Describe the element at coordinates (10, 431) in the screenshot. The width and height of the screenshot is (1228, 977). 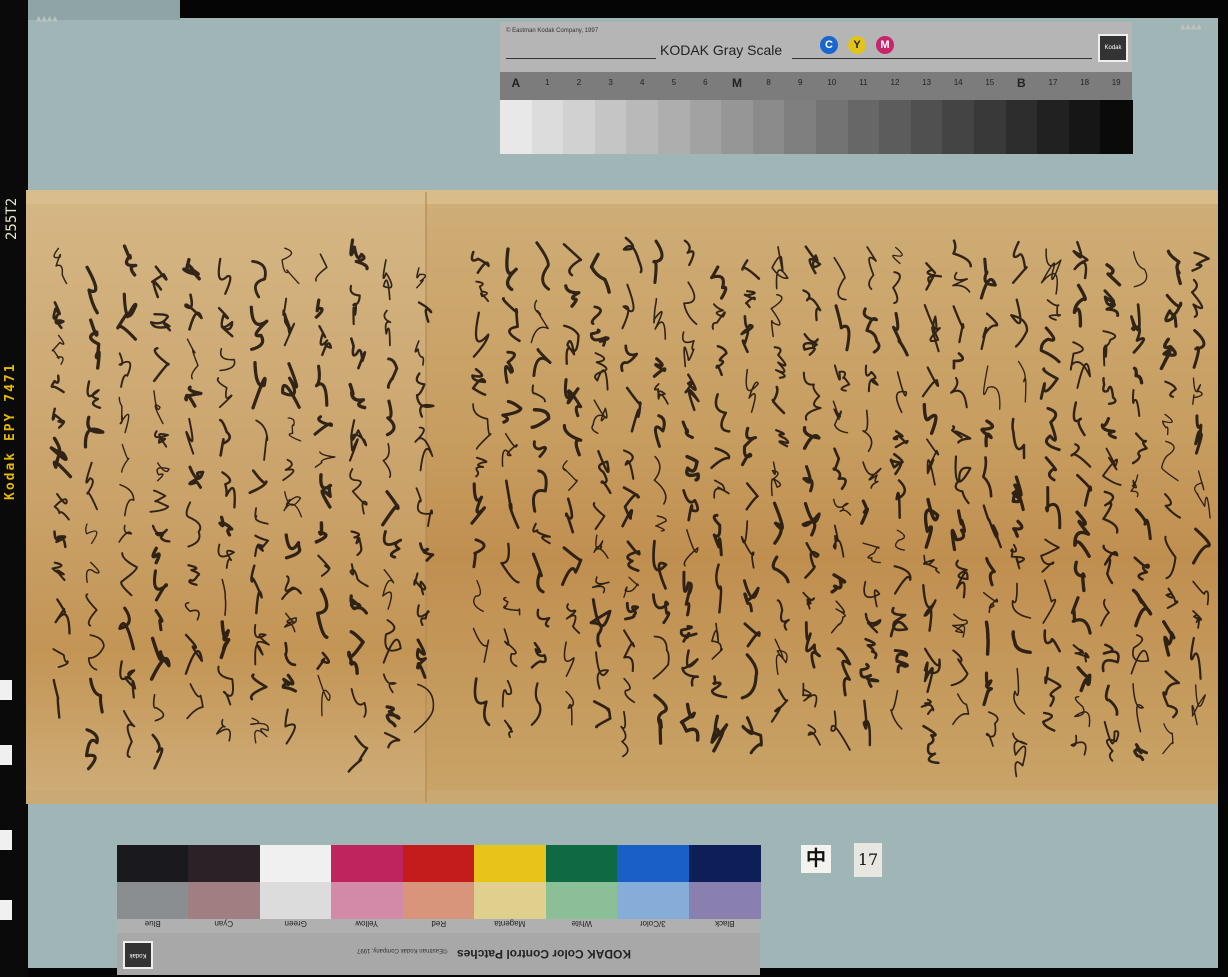
I see `film-edge-code: Kodak EPY 7471` at that location.